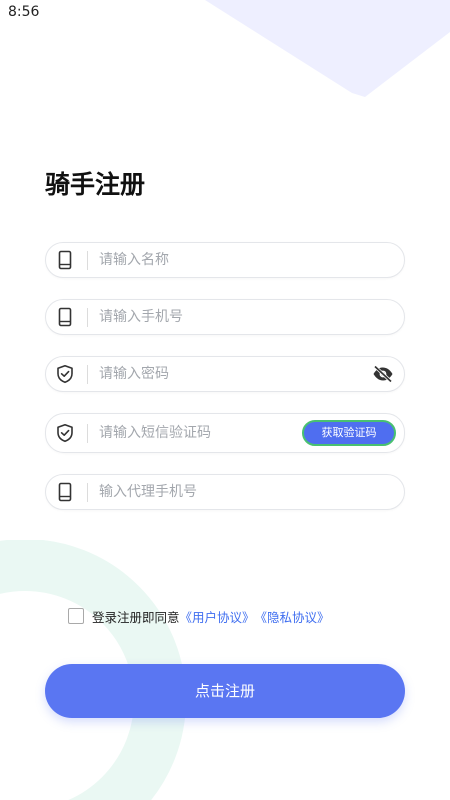 This screenshot has width=450, height=800. What do you see at coordinates (349, 433) in the screenshot?
I see `get-code-button: 获取验证码` at bounding box center [349, 433].